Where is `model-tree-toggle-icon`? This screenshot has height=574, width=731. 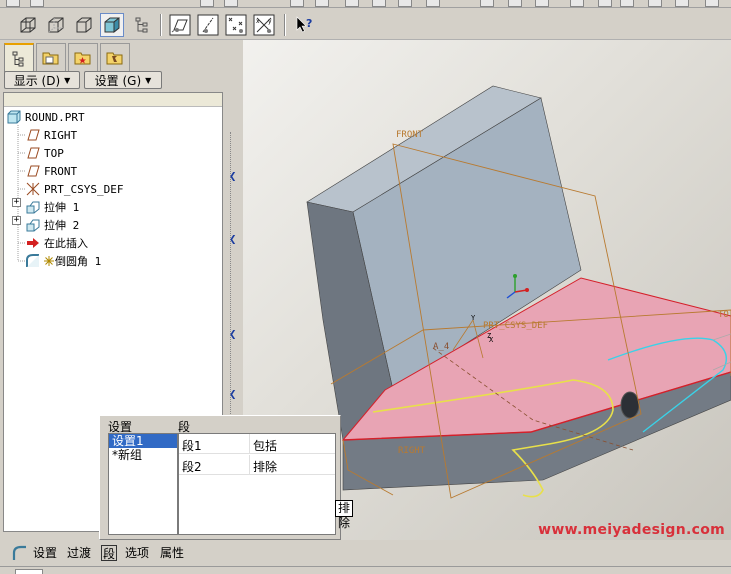
model-tree-toggle-icon is located at coordinates (142, 25).